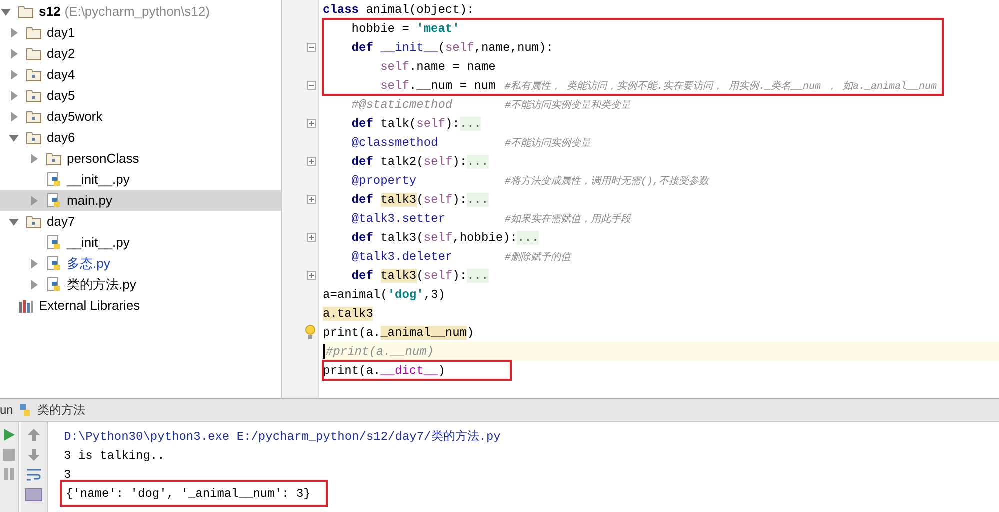 The height and width of the screenshot is (512, 999). I want to click on up-arrow-icon, so click(34, 435).